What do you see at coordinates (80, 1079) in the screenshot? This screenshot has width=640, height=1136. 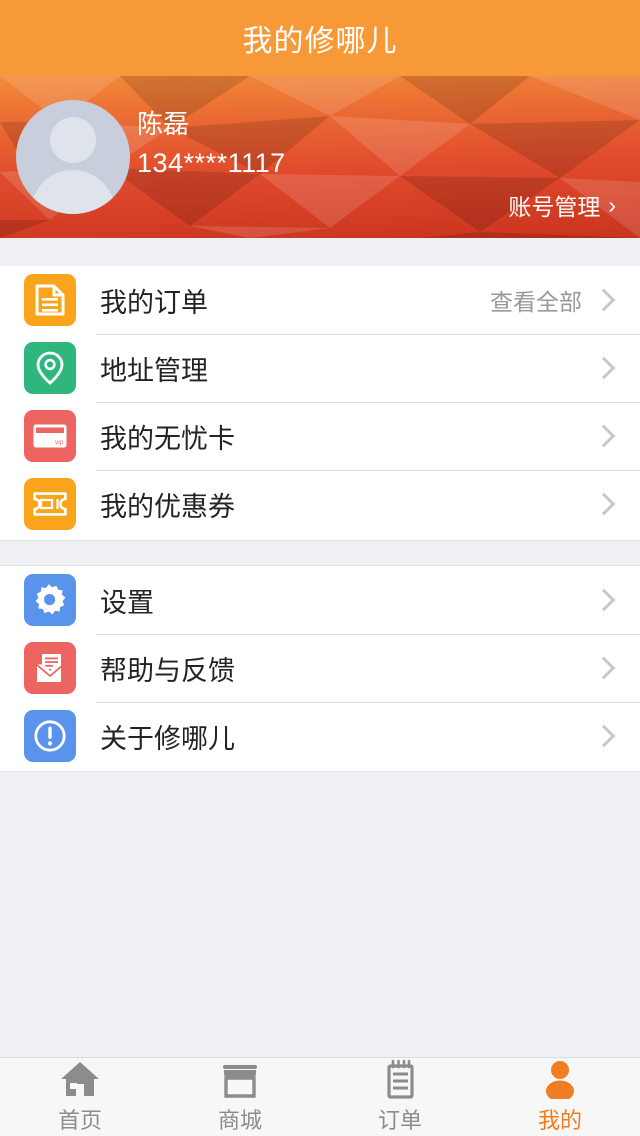 I see `home-icon` at bounding box center [80, 1079].